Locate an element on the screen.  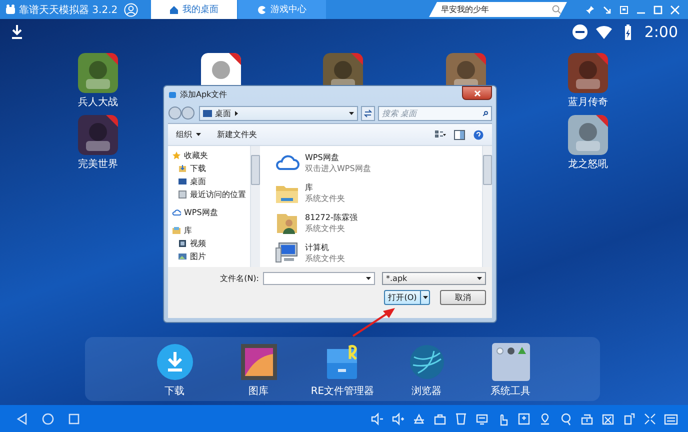
nav-item: 最近访问的位置 is located at coordinates (211, 194).